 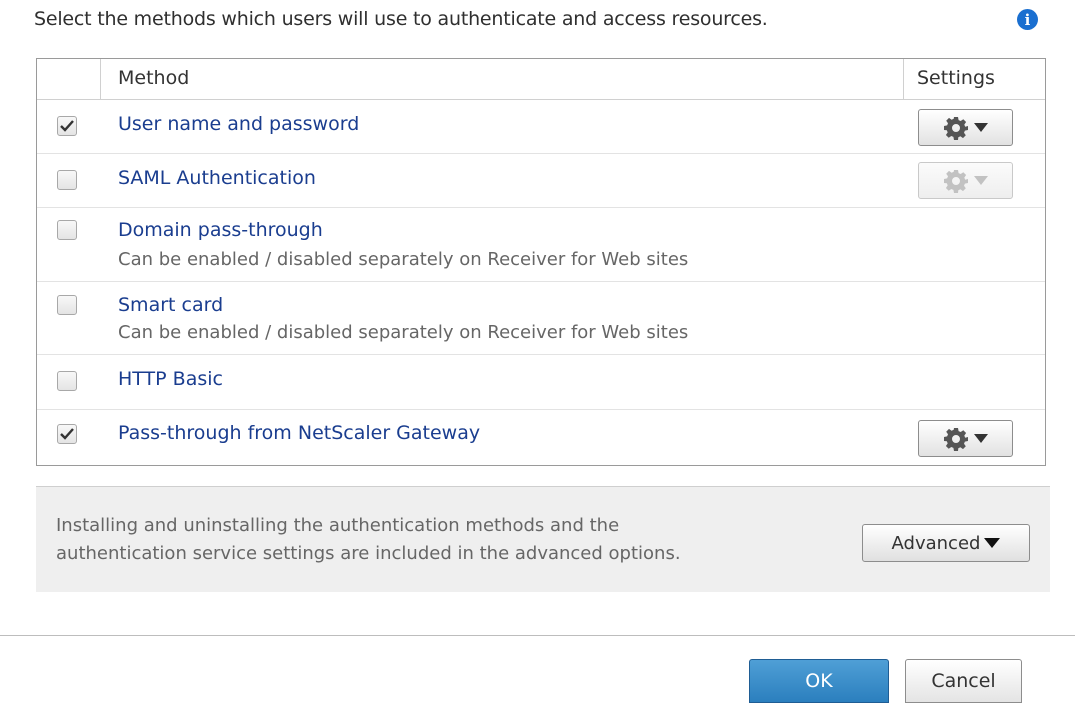 What do you see at coordinates (154, 78) in the screenshot?
I see `column-header-method: Method` at bounding box center [154, 78].